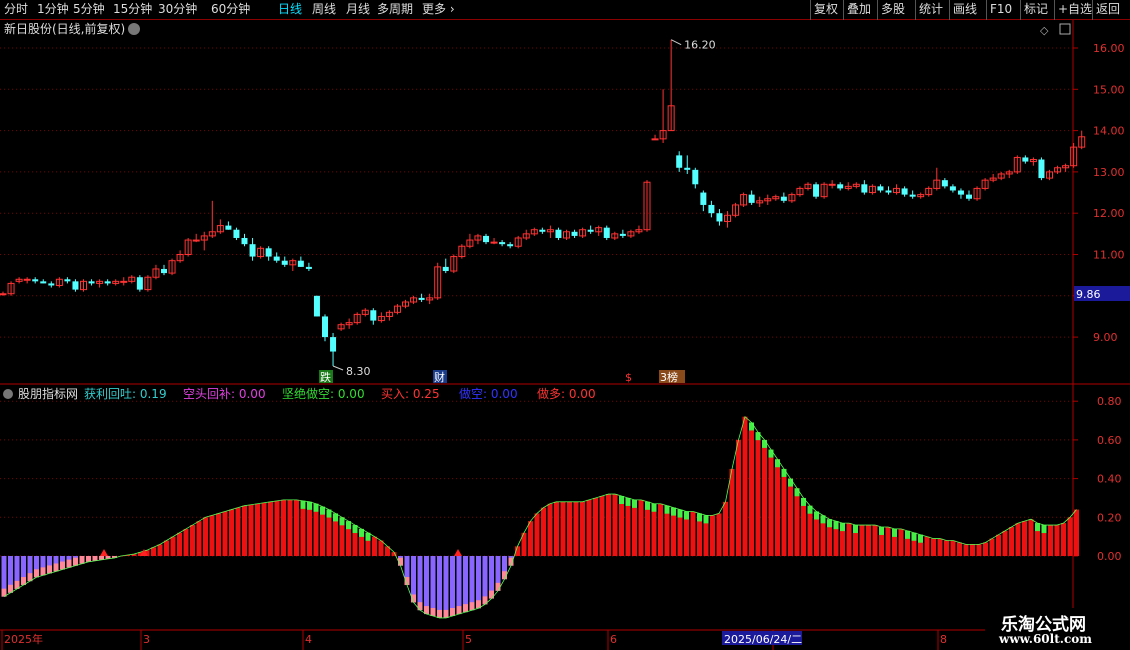  Describe the element at coordinates (324, 9) in the screenshot. I see `toolbar-item-7: 周线` at that location.